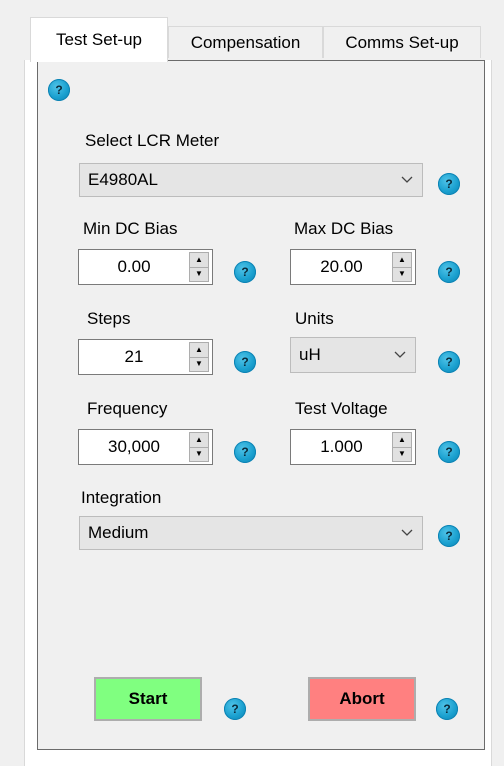 The width and height of the screenshot is (504, 766). Describe the element at coordinates (121, 497) in the screenshot. I see `integration-label: Integration` at that location.